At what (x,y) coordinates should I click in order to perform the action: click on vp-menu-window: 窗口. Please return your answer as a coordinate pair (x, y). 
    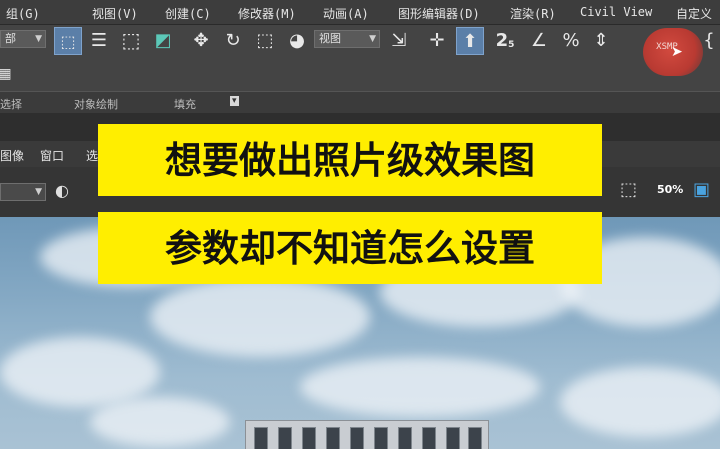
    Looking at the image, I should click on (52, 155).